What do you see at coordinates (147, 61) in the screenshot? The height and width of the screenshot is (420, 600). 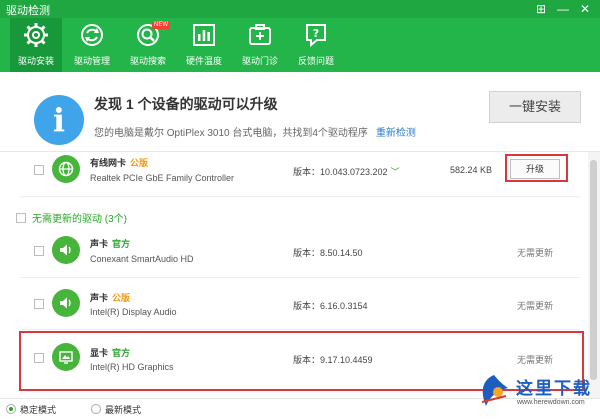 I see `tab-label: 驱动搜索` at bounding box center [147, 61].